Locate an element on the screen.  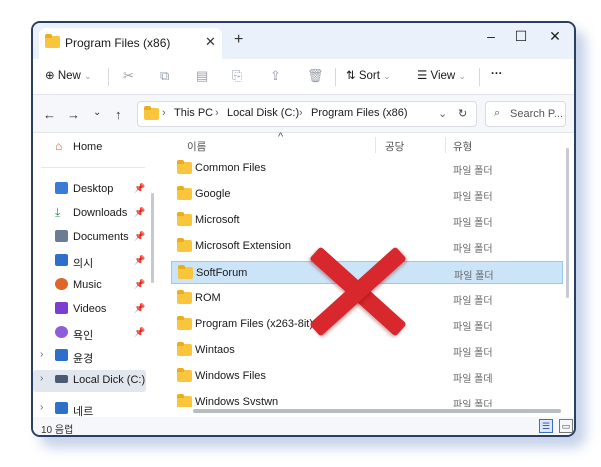
new-tab-button: + is located at coordinates (238, 40).